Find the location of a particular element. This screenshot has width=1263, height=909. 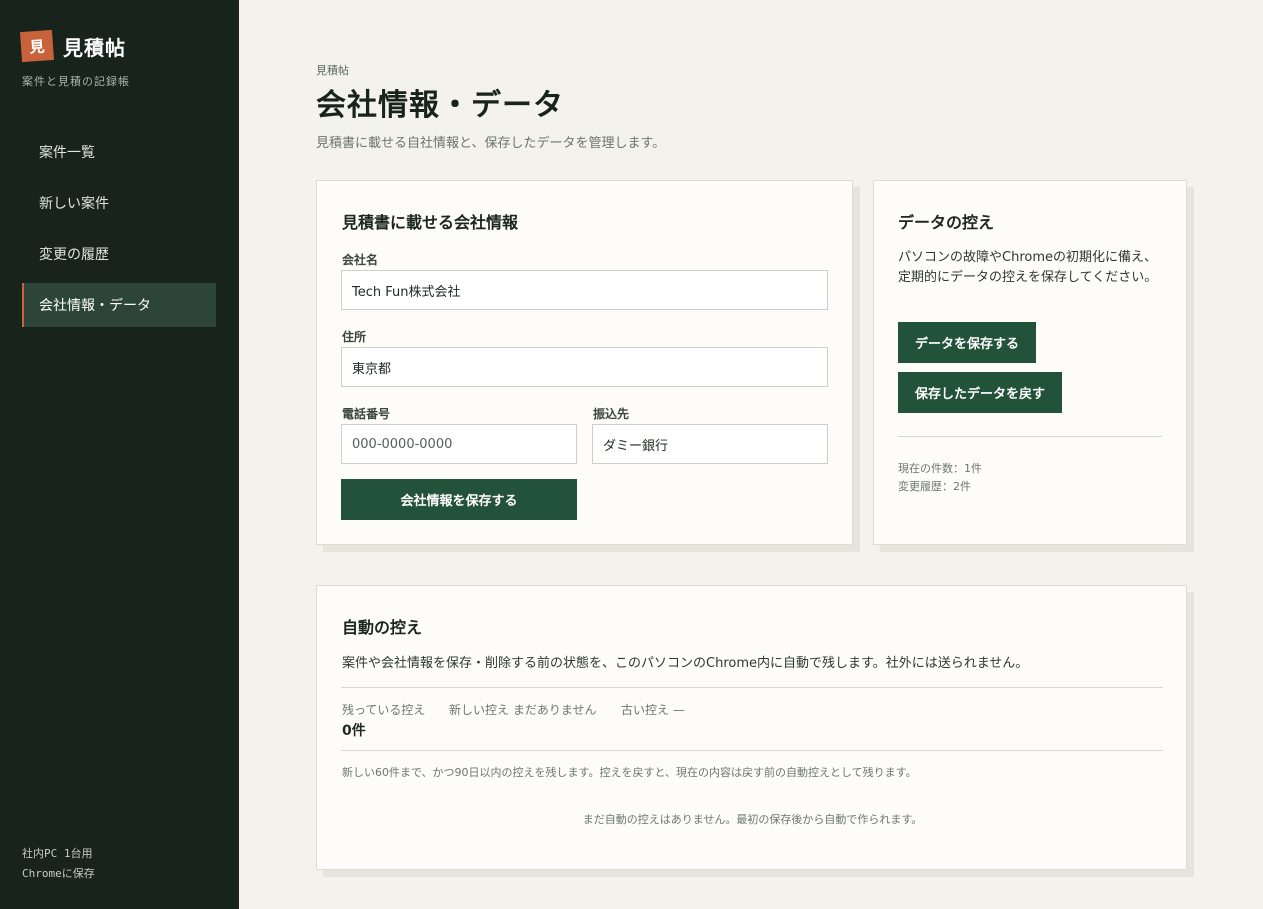

sidebar-item-history: 変更の履歴 is located at coordinates (119, 254).